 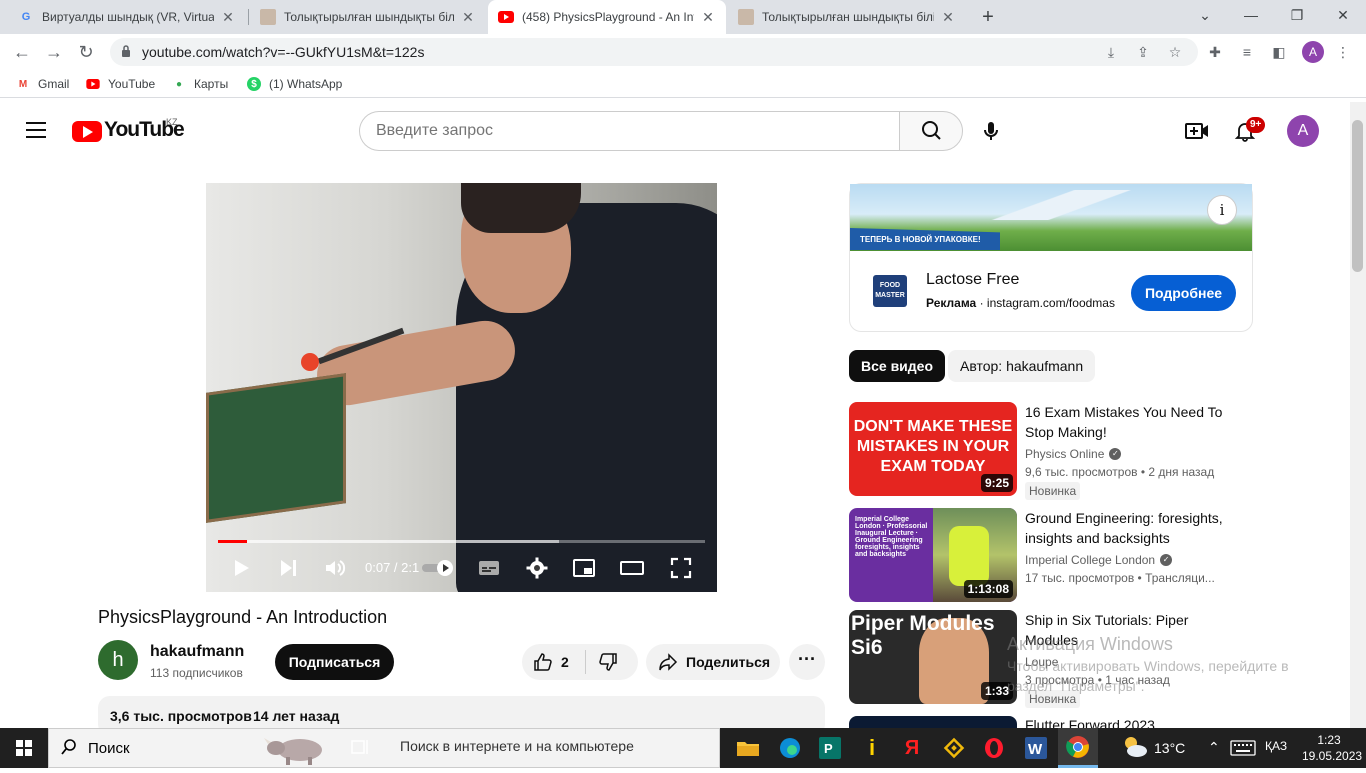 What do you see at coordinates (1276, 746) in the screenshot?
I see `input-language: ҚАЗ` at bounding box center [1276, 746].